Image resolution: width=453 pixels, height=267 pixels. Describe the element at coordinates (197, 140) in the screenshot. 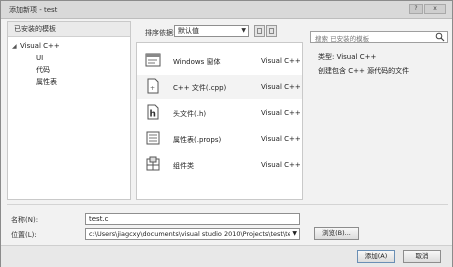

I see `template-name: 属性表(.props)` at that location.